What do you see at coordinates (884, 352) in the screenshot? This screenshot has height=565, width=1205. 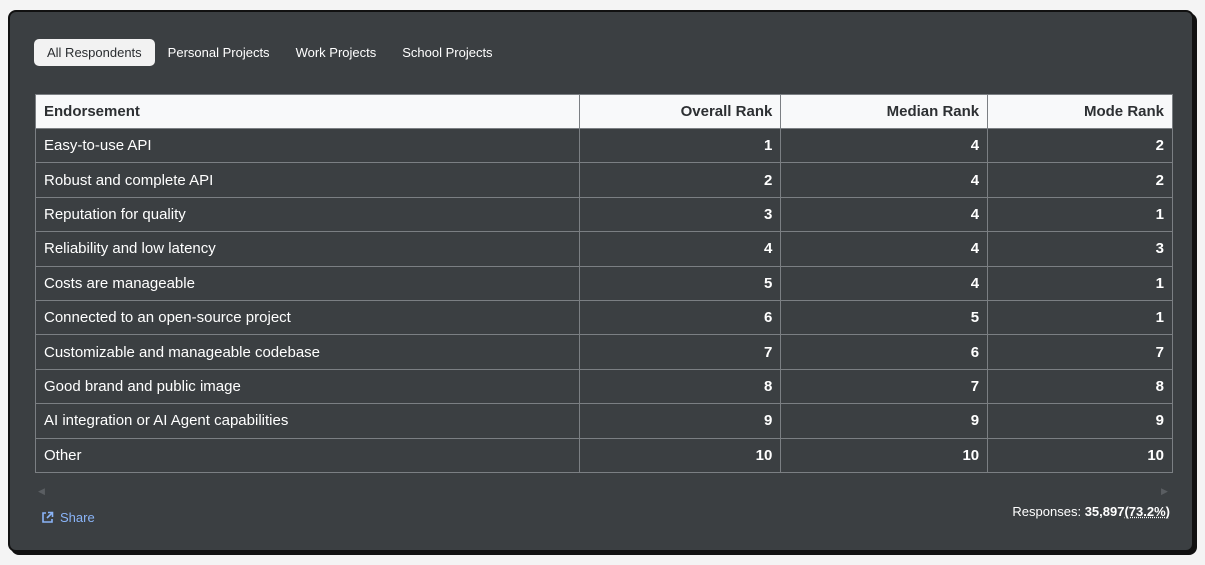 I see `median-rank-cell: 6` at bounding box center [884, 352].